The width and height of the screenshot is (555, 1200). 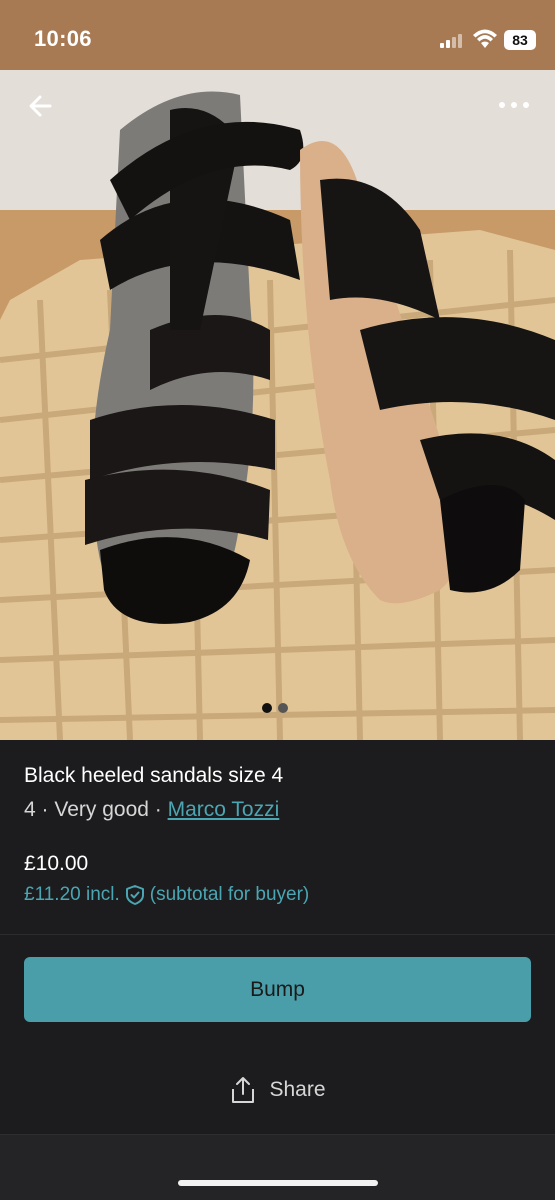 What do you see at coordinates (520, 40) in the screenshot?
I see `battery-indicator: 83` at bounding box center [520, 40].